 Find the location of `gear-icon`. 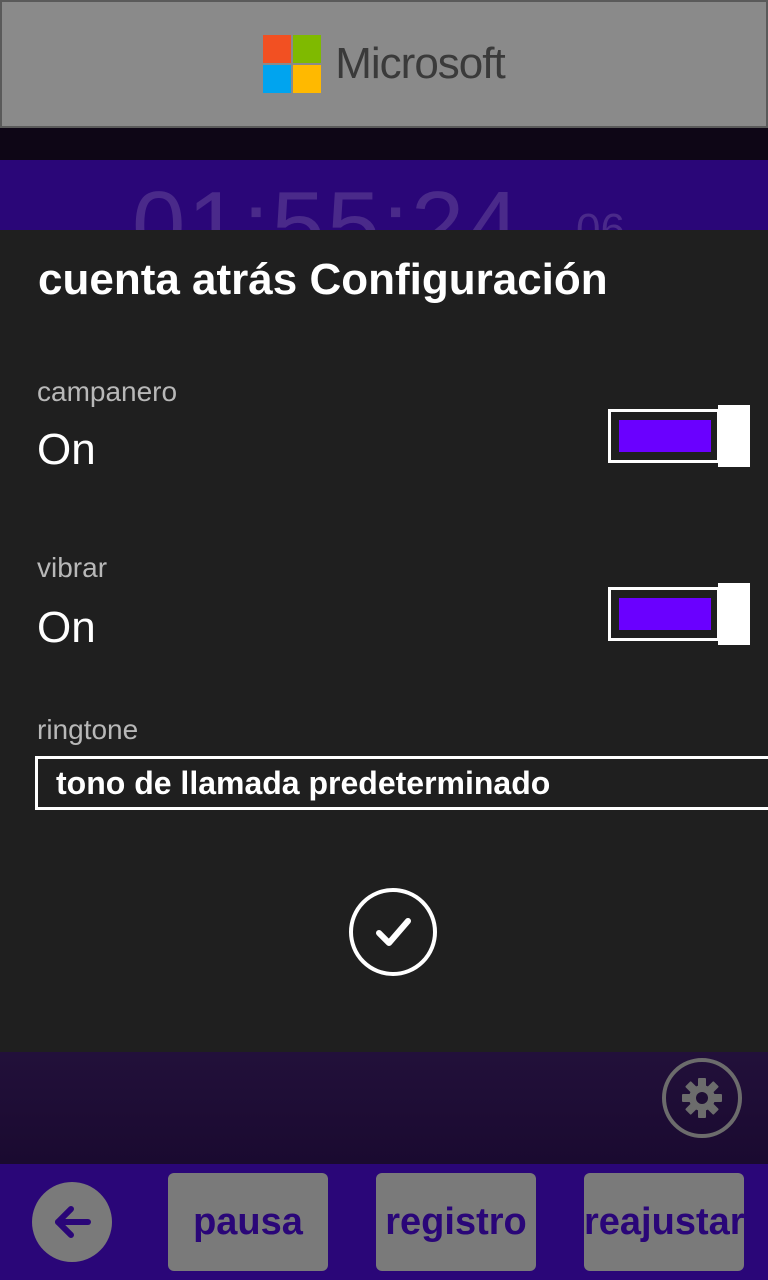

gear-icon is located at coordinates (702, 1098).